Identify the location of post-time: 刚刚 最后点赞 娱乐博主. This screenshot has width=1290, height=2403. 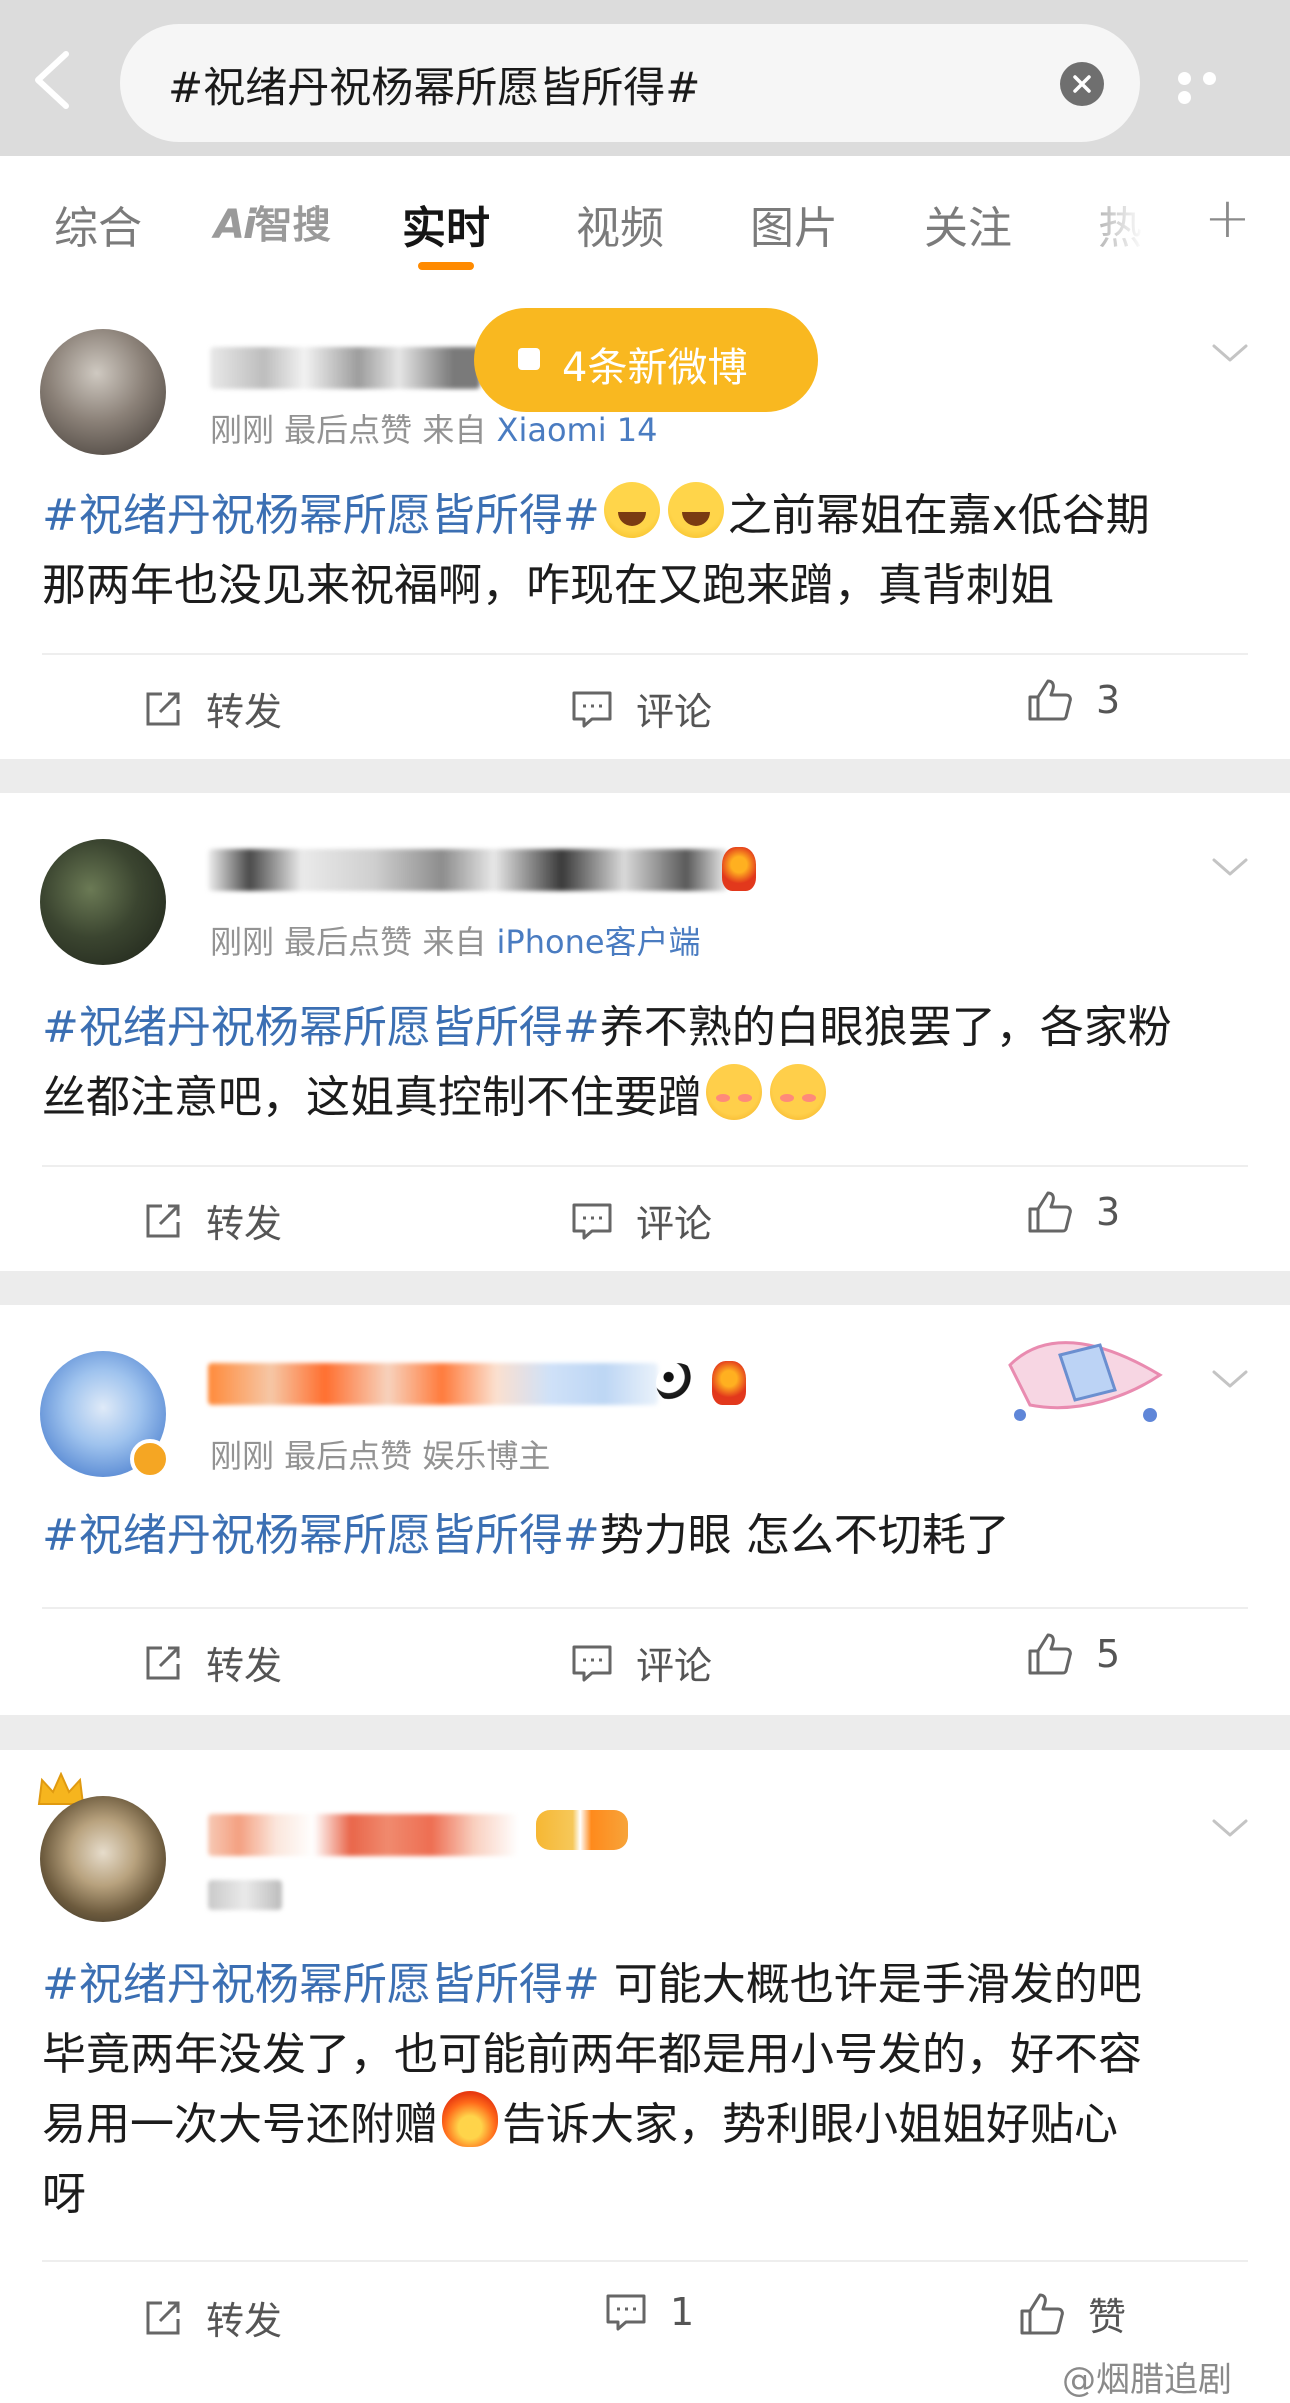
(380, 1456).